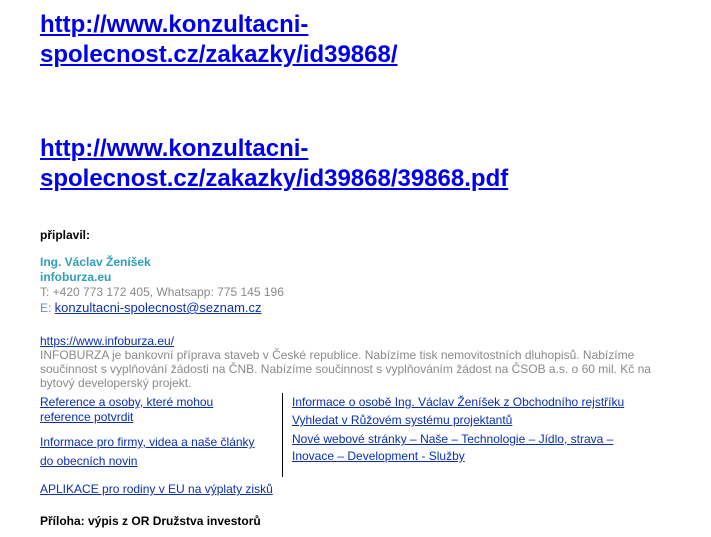  What do you see at coordinates (467, 420) in the screenshot?
I see `search-designers-link: Vyhledat v Růžovém systému projektantů` at bounding box center [467, 420].